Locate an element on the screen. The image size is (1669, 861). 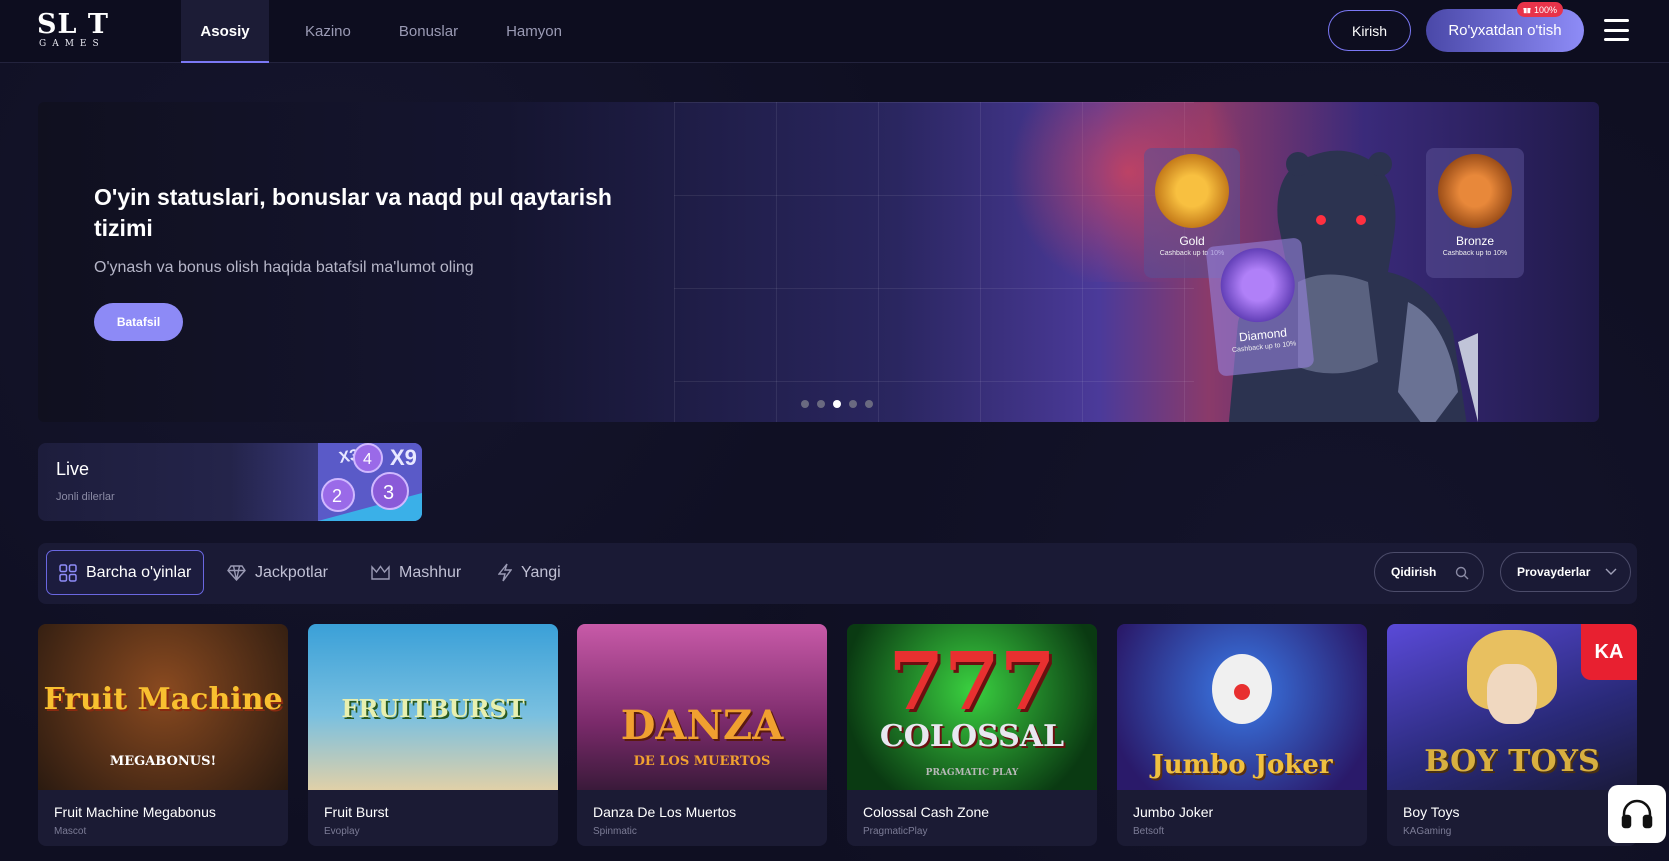
game-art-seven: 777 is located at coordinates (972, 681).